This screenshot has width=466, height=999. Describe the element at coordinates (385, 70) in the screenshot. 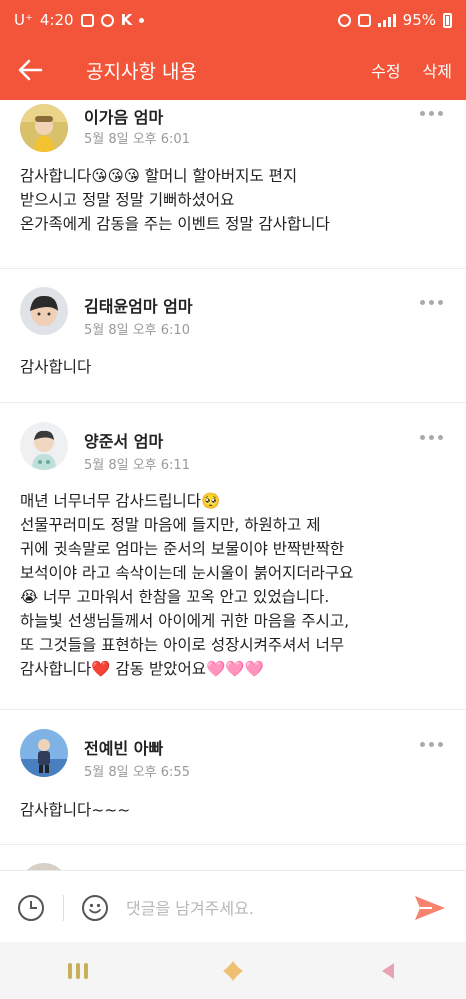

I see `edit-button: 수정` at that location.